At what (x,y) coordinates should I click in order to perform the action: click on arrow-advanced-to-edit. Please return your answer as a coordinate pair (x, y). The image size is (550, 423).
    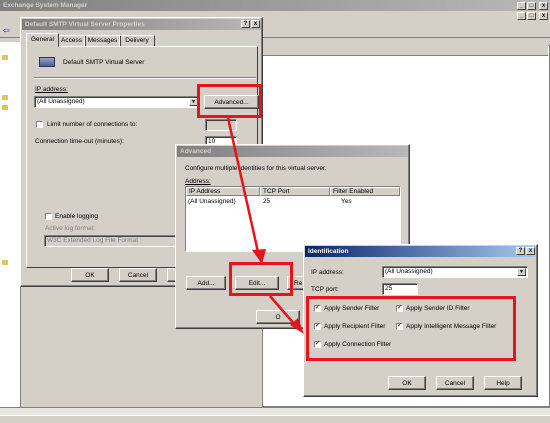
    Looking at the image, I should click on (243, 185).